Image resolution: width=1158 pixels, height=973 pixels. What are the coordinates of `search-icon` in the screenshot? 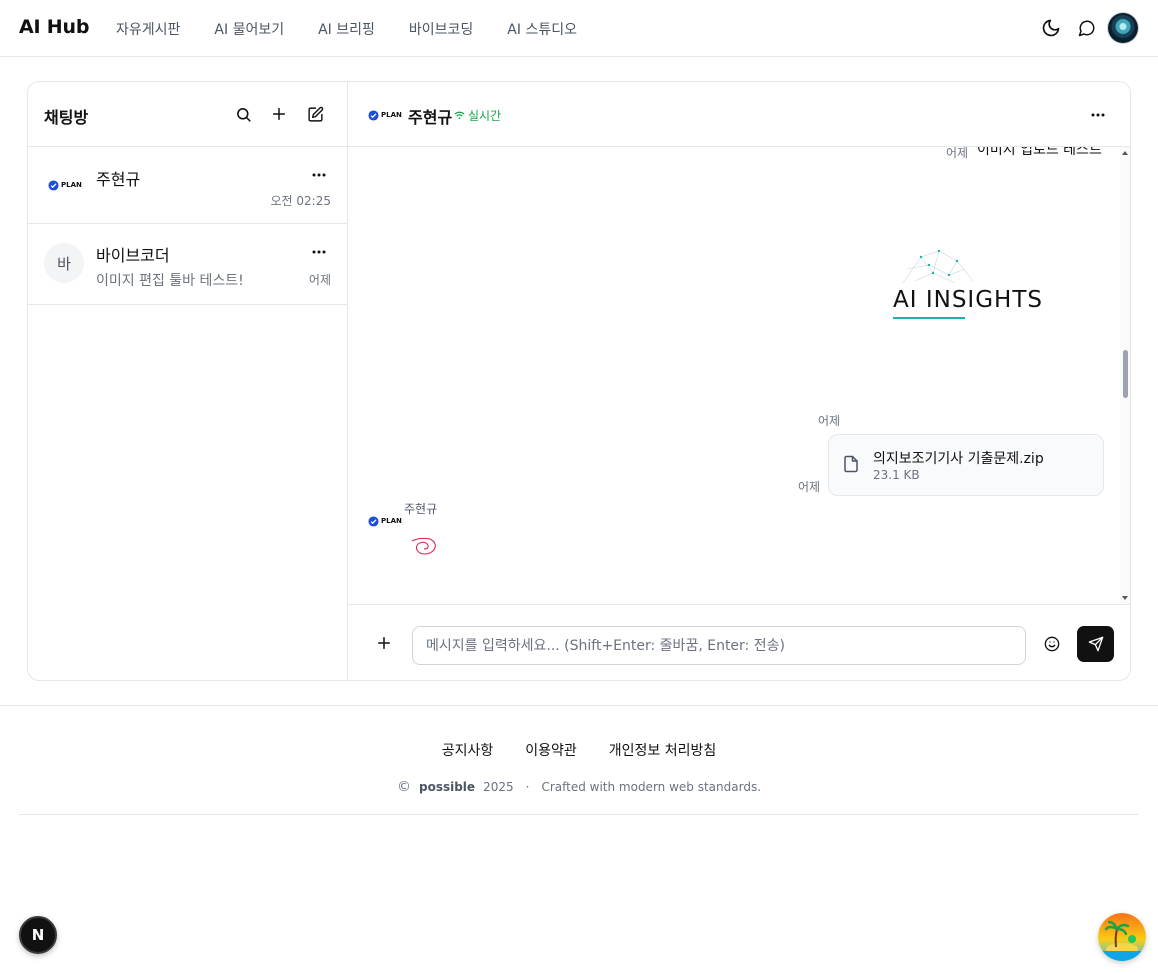 It's located at (243, 114).